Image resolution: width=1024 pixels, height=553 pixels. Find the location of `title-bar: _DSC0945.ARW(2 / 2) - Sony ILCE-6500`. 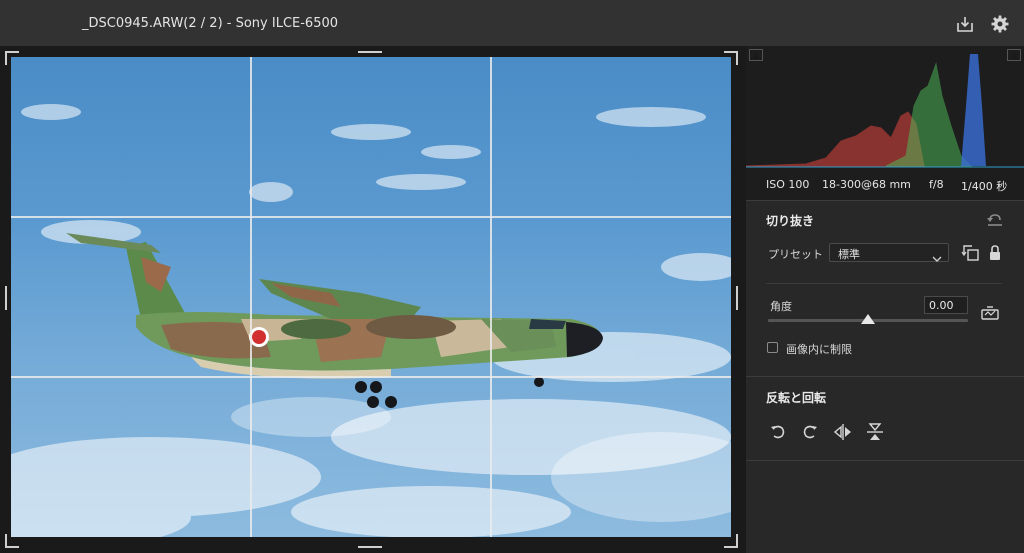

title-bar: _DSC0945.ARW(2 / 2) - Sony ILCE-6500 is located at coordinates (512, 23).